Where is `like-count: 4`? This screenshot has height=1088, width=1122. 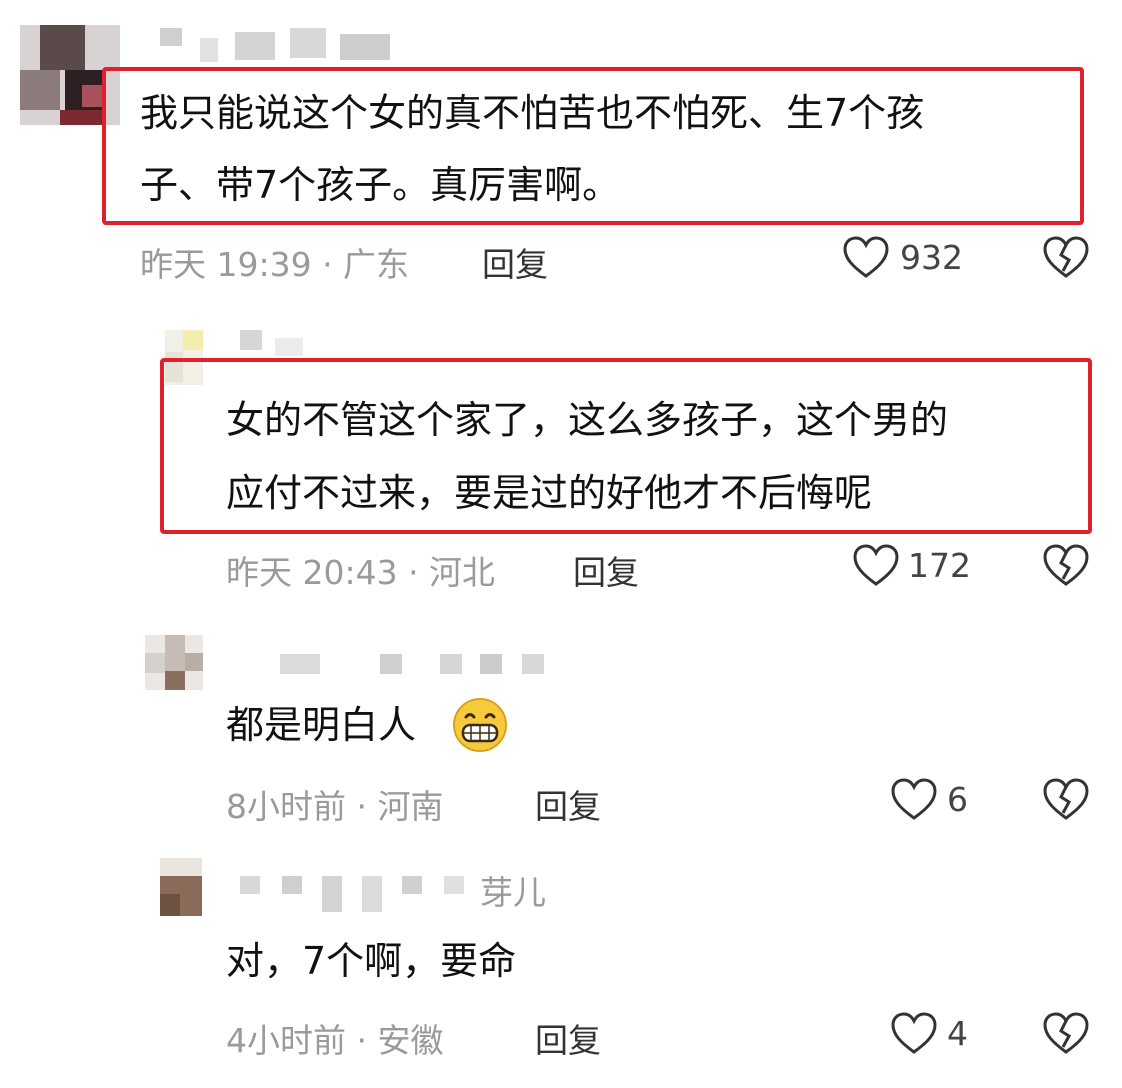
like-count: 4 is located at coordinates (957, 1033).